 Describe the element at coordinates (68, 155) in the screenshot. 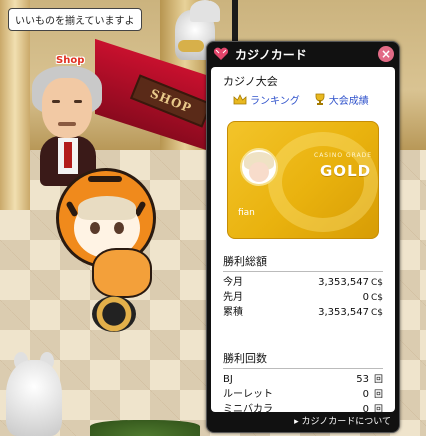

I see `npc-tie` at that location.